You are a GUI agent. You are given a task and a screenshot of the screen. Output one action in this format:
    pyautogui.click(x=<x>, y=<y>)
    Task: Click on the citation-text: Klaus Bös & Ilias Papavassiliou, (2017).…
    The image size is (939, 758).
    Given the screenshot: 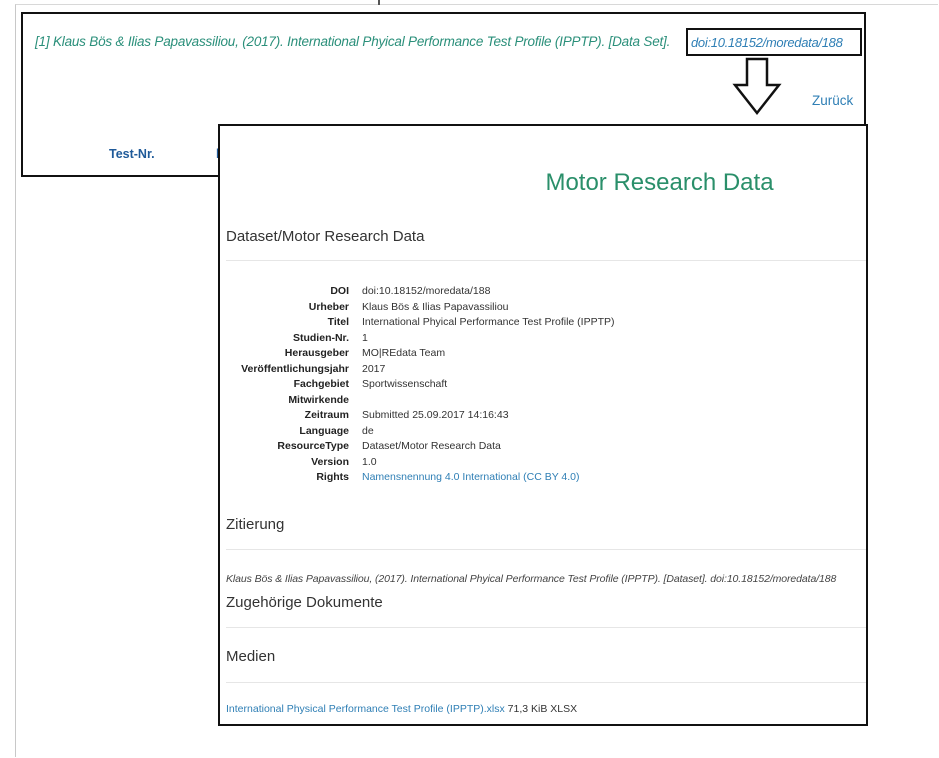 What is the action you would take?
    pyautogui.click(x=531, y=579)
    